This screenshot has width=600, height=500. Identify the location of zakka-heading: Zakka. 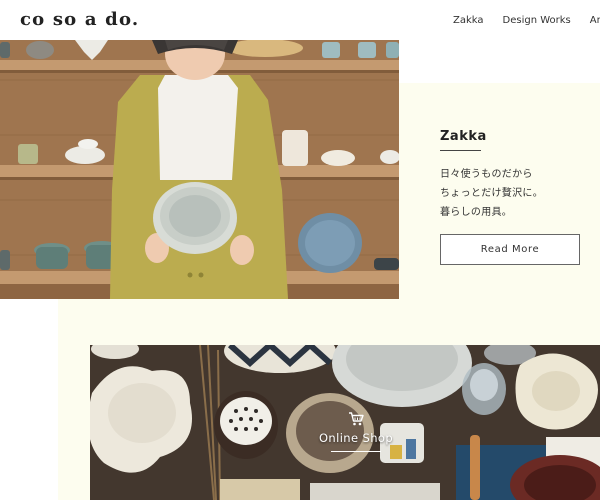
(463, 136).